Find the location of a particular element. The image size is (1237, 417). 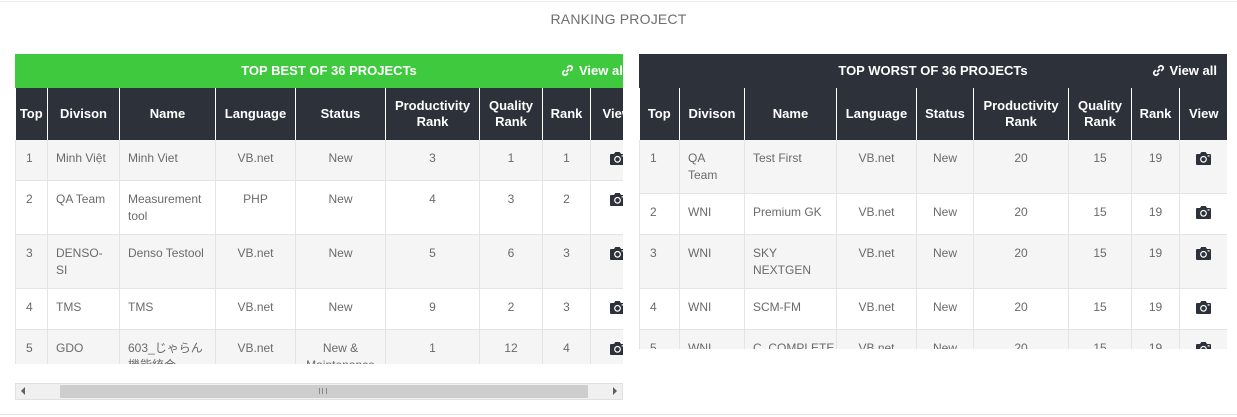

cell-rank: 3 is located at coordinates (566, 309).